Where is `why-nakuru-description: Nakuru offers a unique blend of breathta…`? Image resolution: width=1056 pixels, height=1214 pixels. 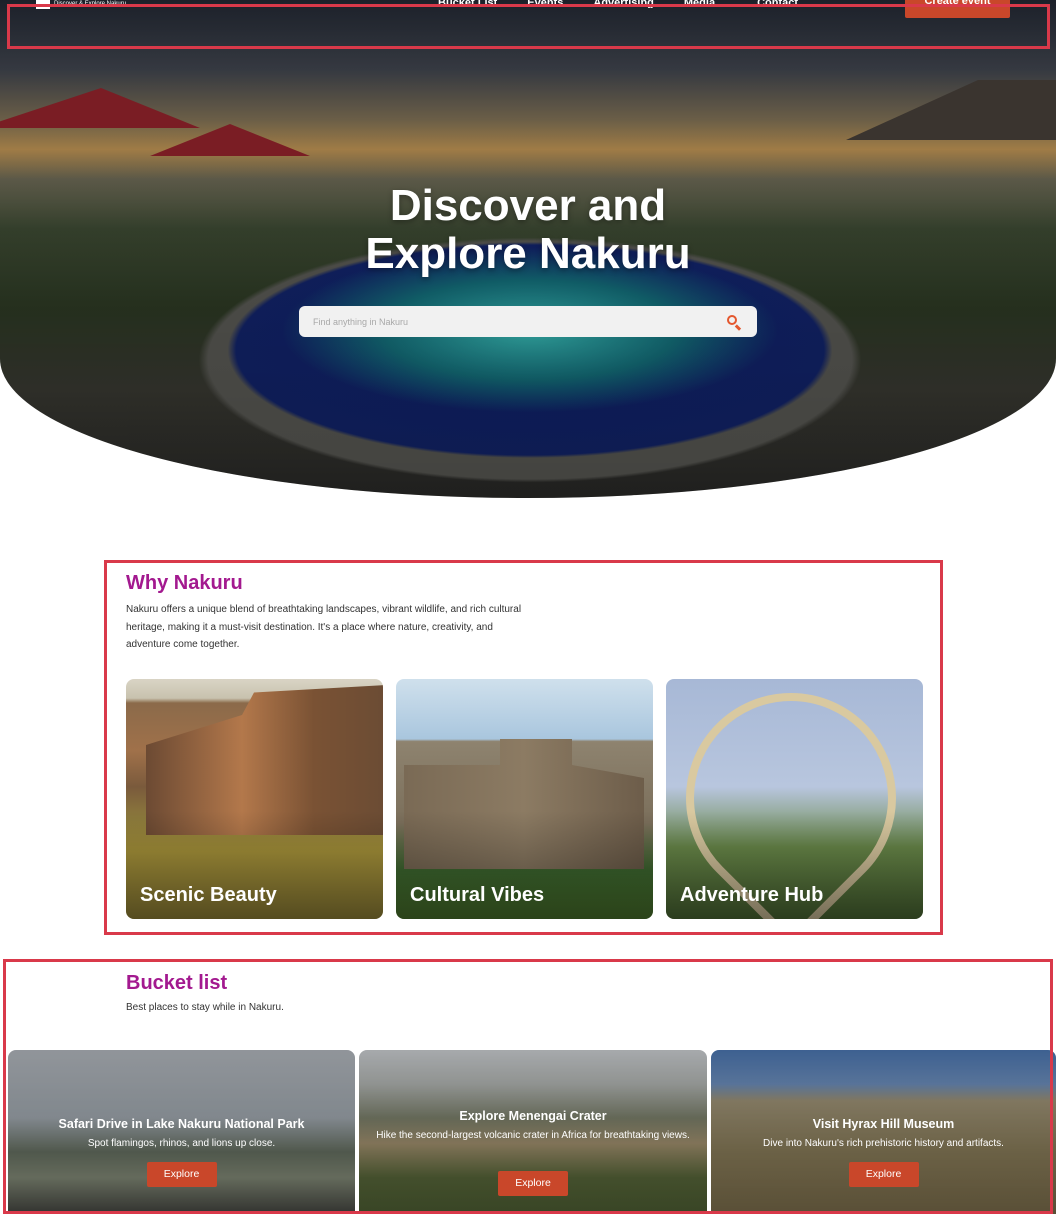 why-nakuru-description: Nakuru offers a unique blend of breathta… is located at coordinates (324, 627).